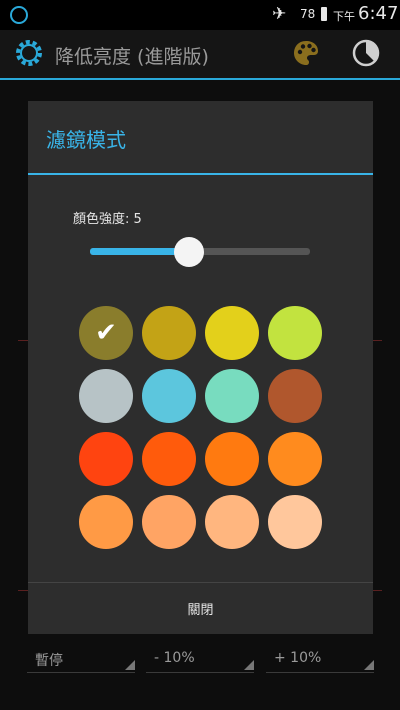 This screenshot has width=400, height=710. Describe the element at coordinates (189, 252) in the screenshot. I see `slider-thumb` at that location.